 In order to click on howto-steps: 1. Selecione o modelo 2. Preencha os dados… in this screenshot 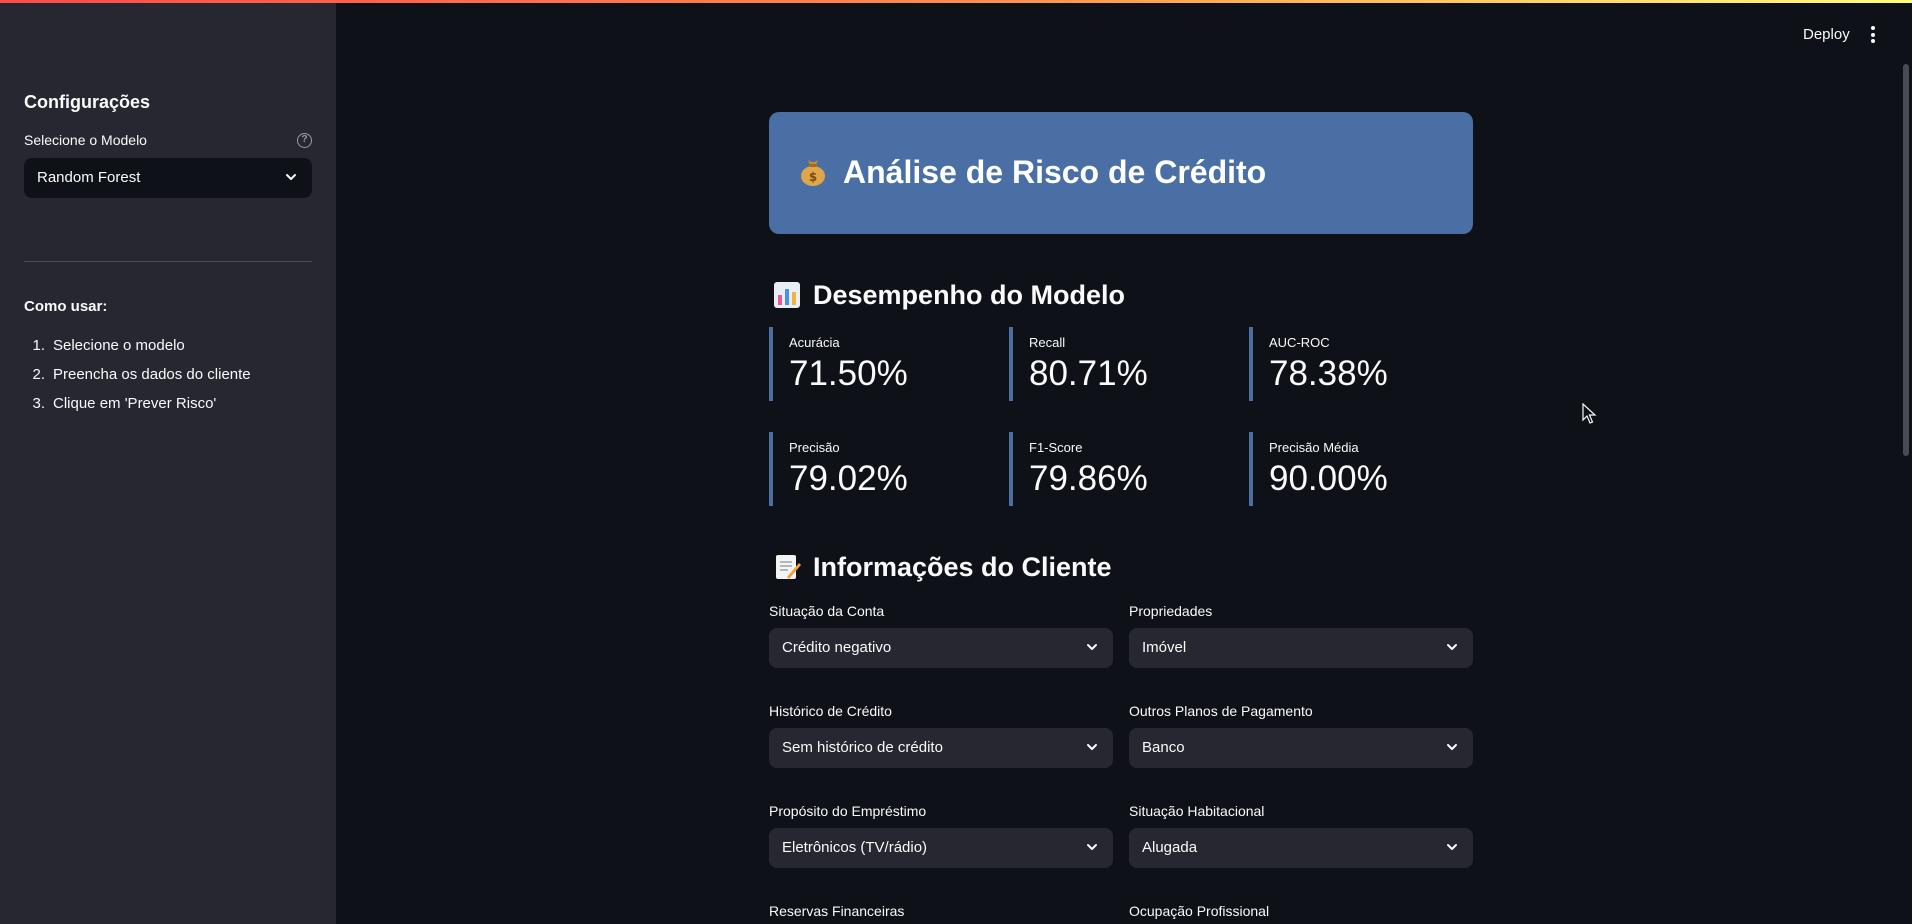, I will do `click(137, 380)`.